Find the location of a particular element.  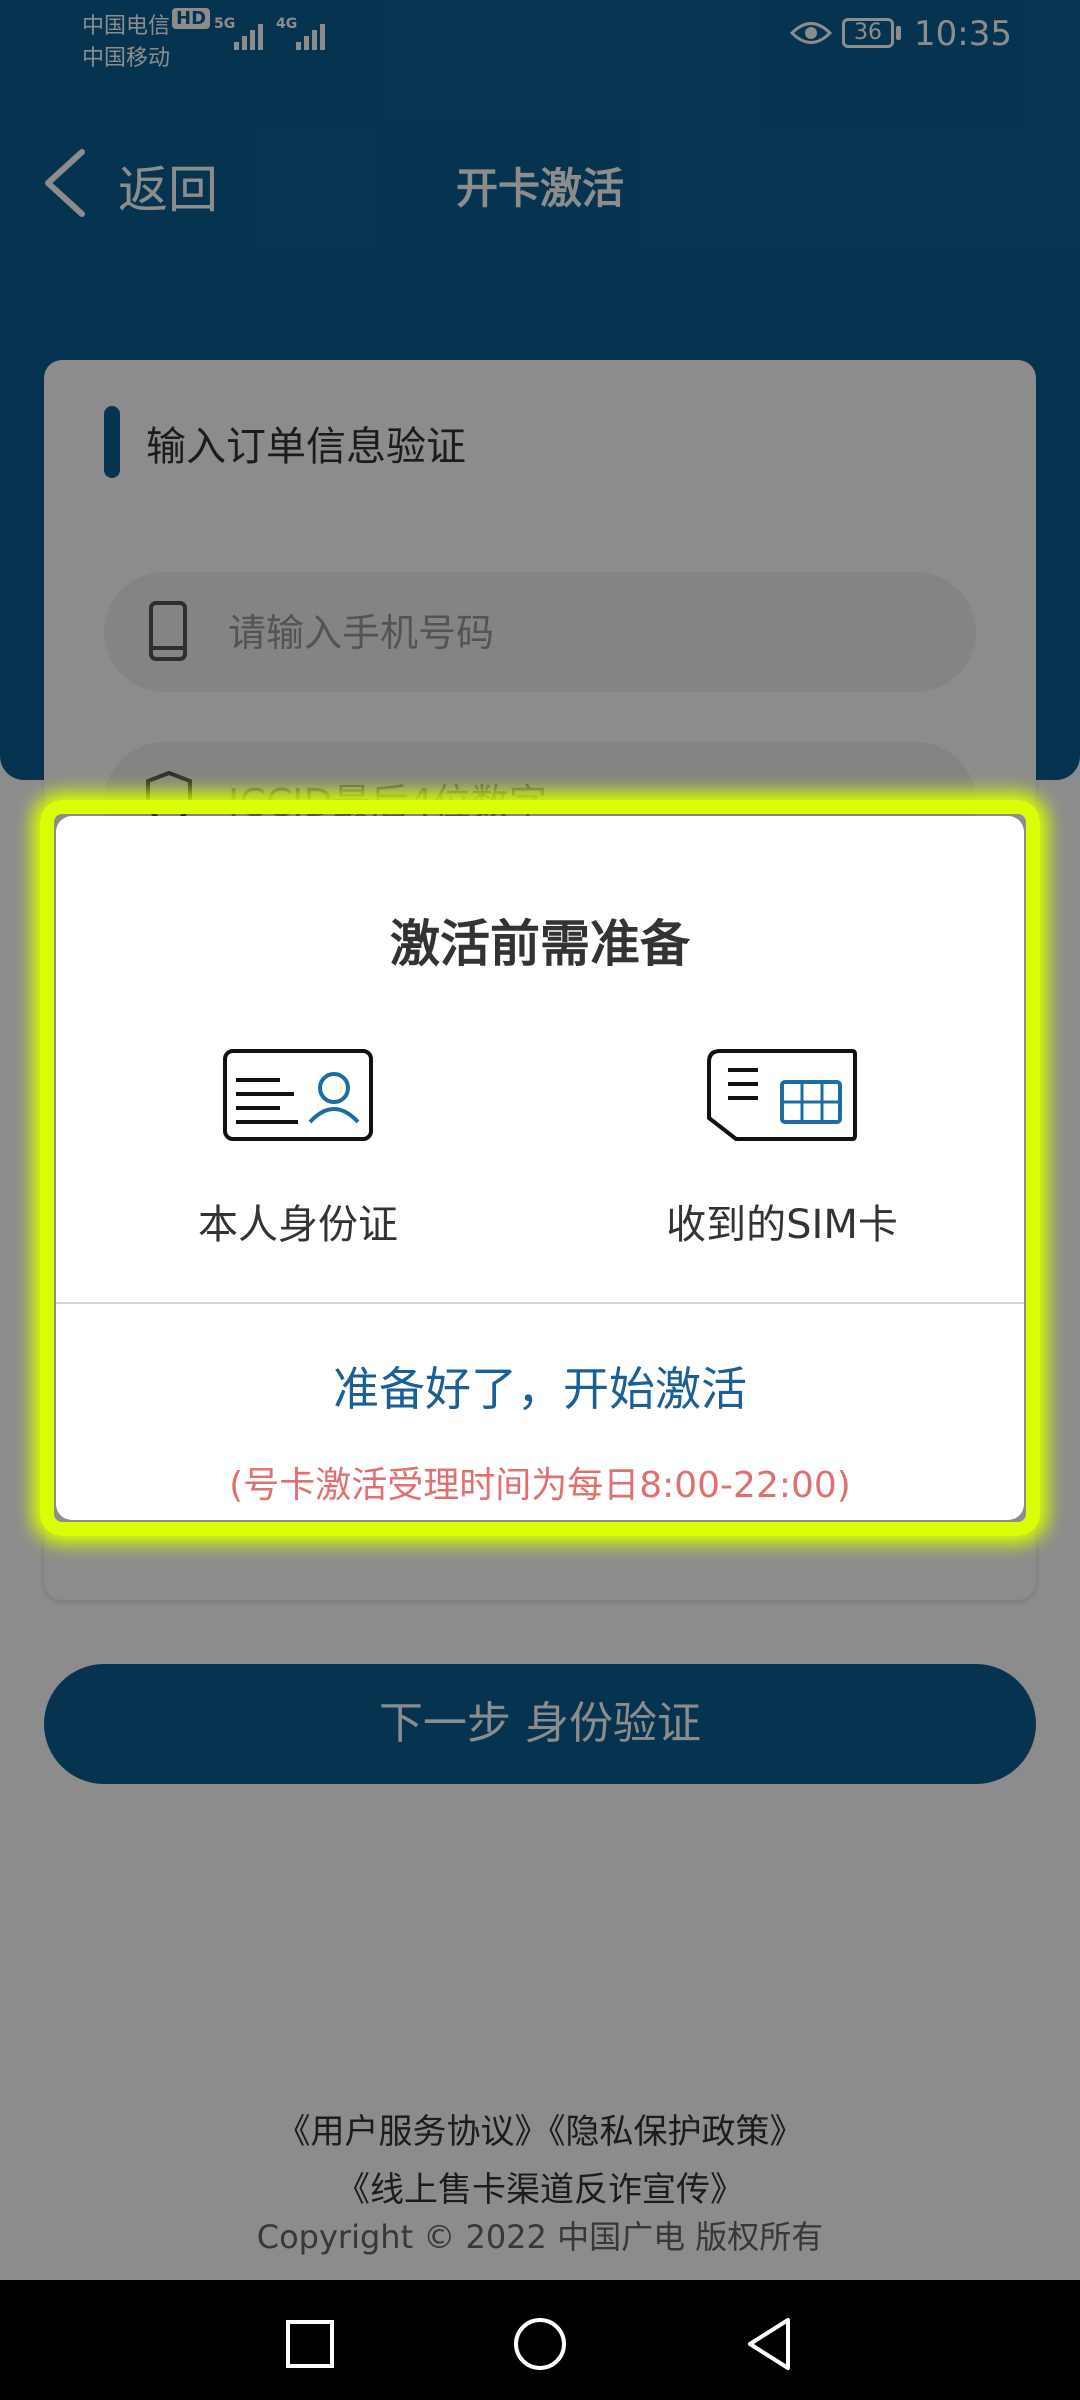

sim-card-icon is located at coordinates (782, 1095).